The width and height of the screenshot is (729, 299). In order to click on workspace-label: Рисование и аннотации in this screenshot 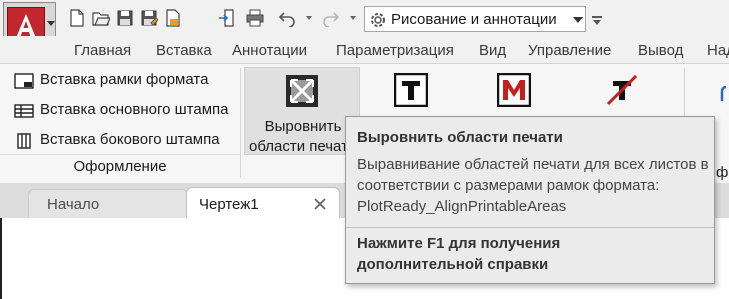, I will do `click(474, 19)`.